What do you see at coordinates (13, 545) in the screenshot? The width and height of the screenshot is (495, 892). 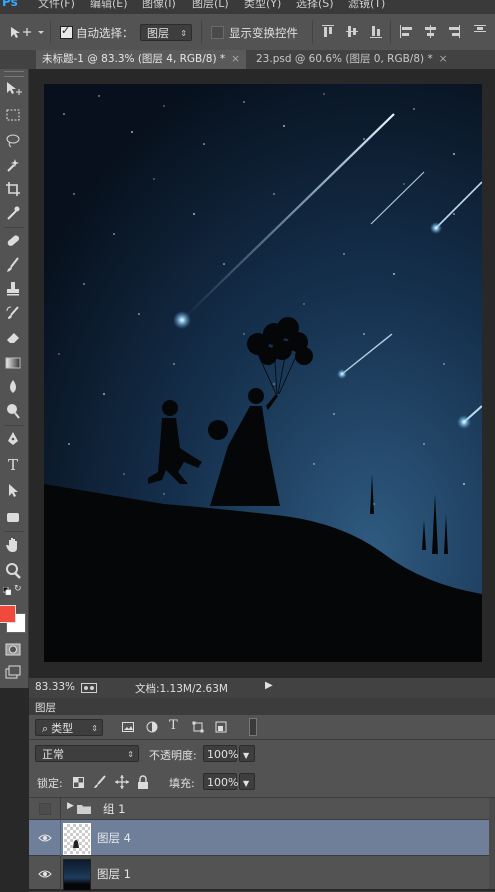 I see `hand-tool-icon` at bounding box center [13, 545].